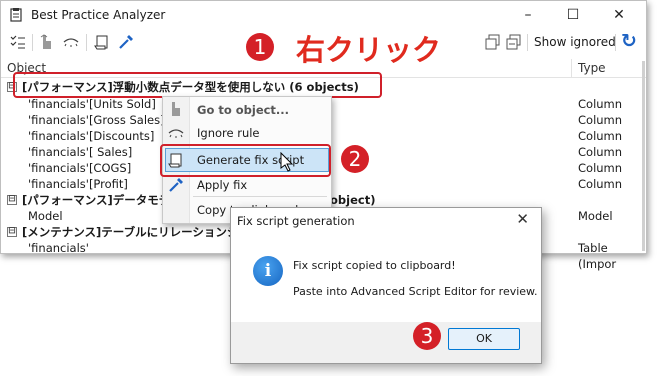 Image resolution: width=659 pixels, height=376 pixels. I want to click on ok-button: OK, so click(484, 339).